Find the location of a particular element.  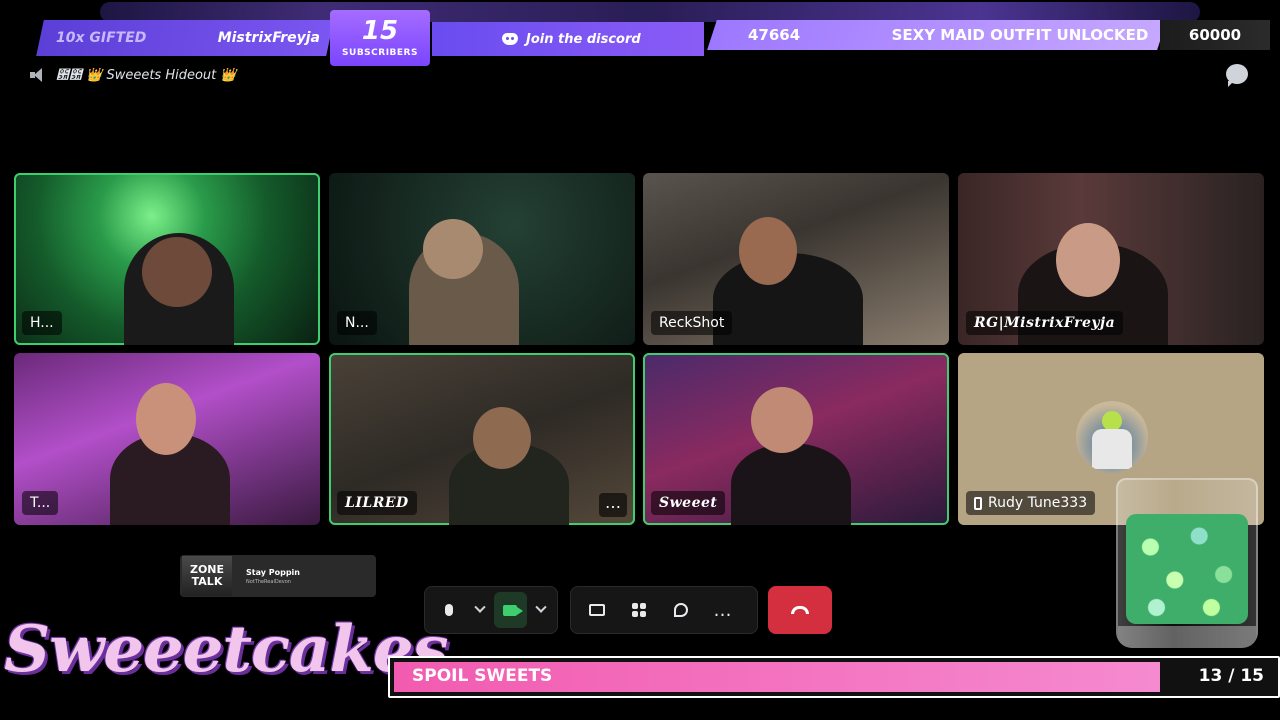

participant-name: RG|MistrixFreyja is located at coordinates (1045, 323).